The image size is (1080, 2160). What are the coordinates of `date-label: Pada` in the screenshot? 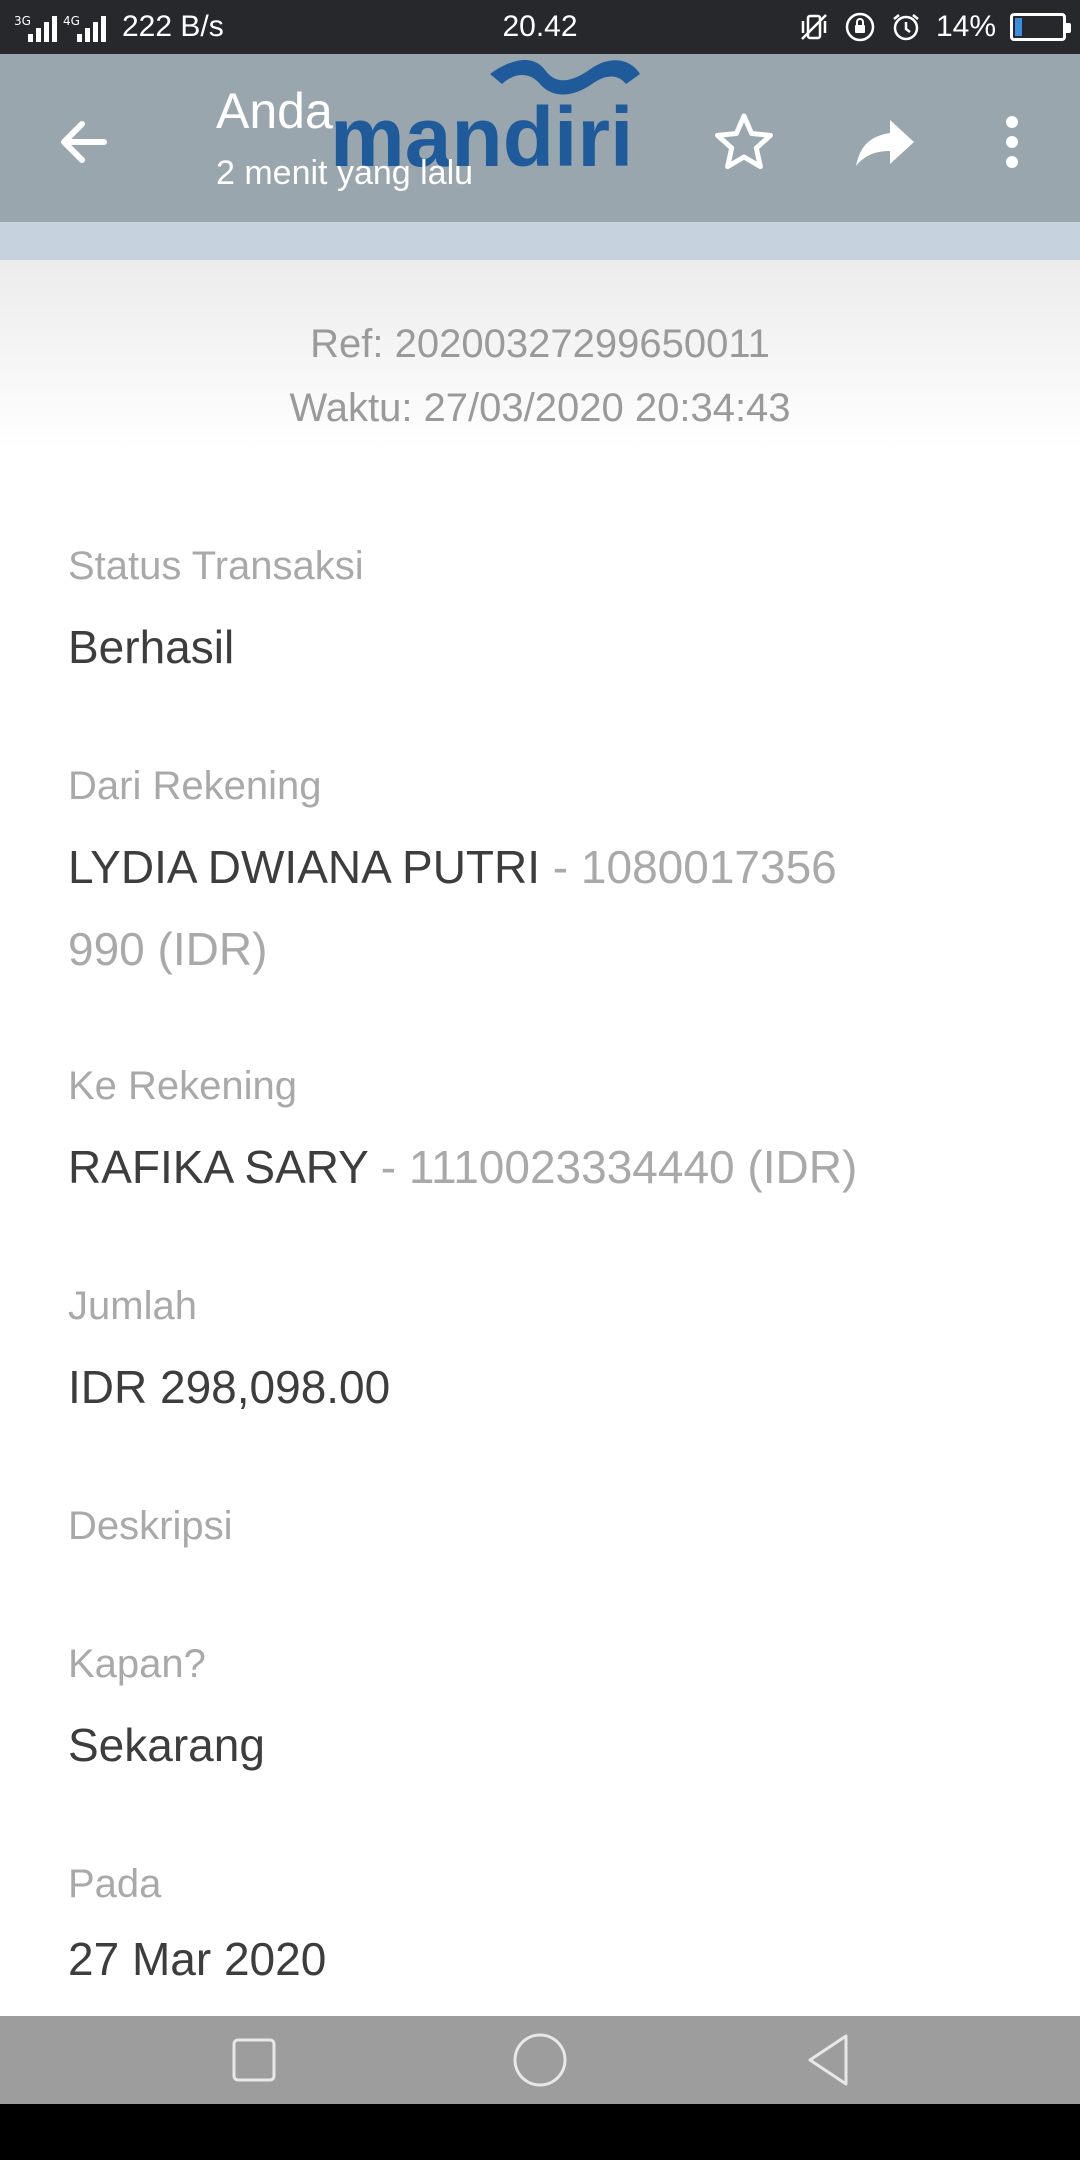 It's located at (115, 1884).